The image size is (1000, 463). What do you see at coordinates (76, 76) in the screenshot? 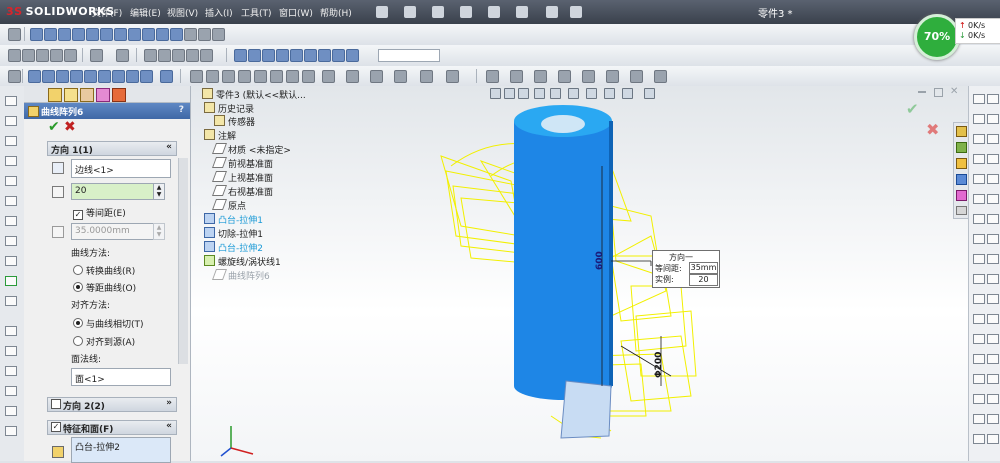
I see `loft-boss-icon` at bounding box center [76, 76].